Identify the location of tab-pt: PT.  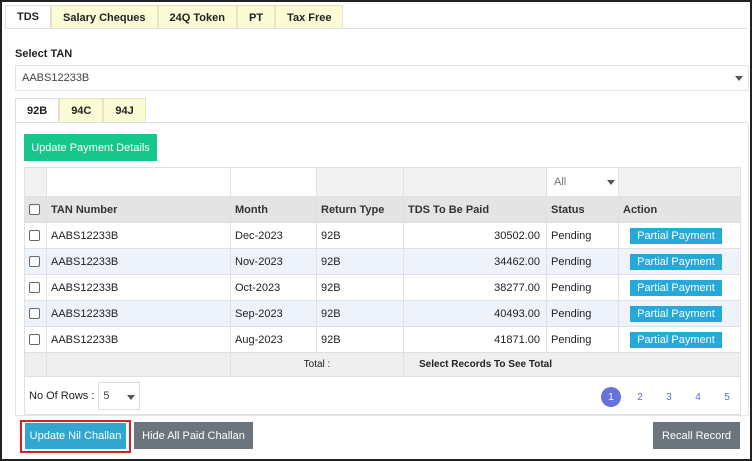
(256, 17).